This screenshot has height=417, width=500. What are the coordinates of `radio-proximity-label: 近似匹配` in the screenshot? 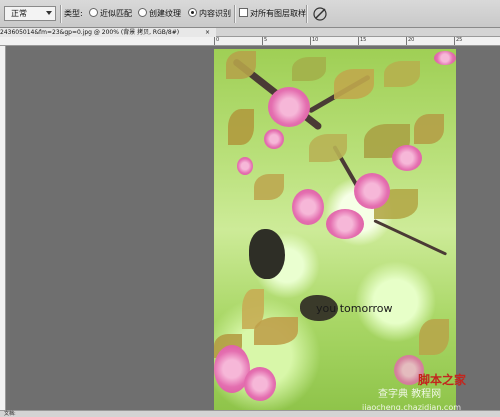 It's located at (116, 14).